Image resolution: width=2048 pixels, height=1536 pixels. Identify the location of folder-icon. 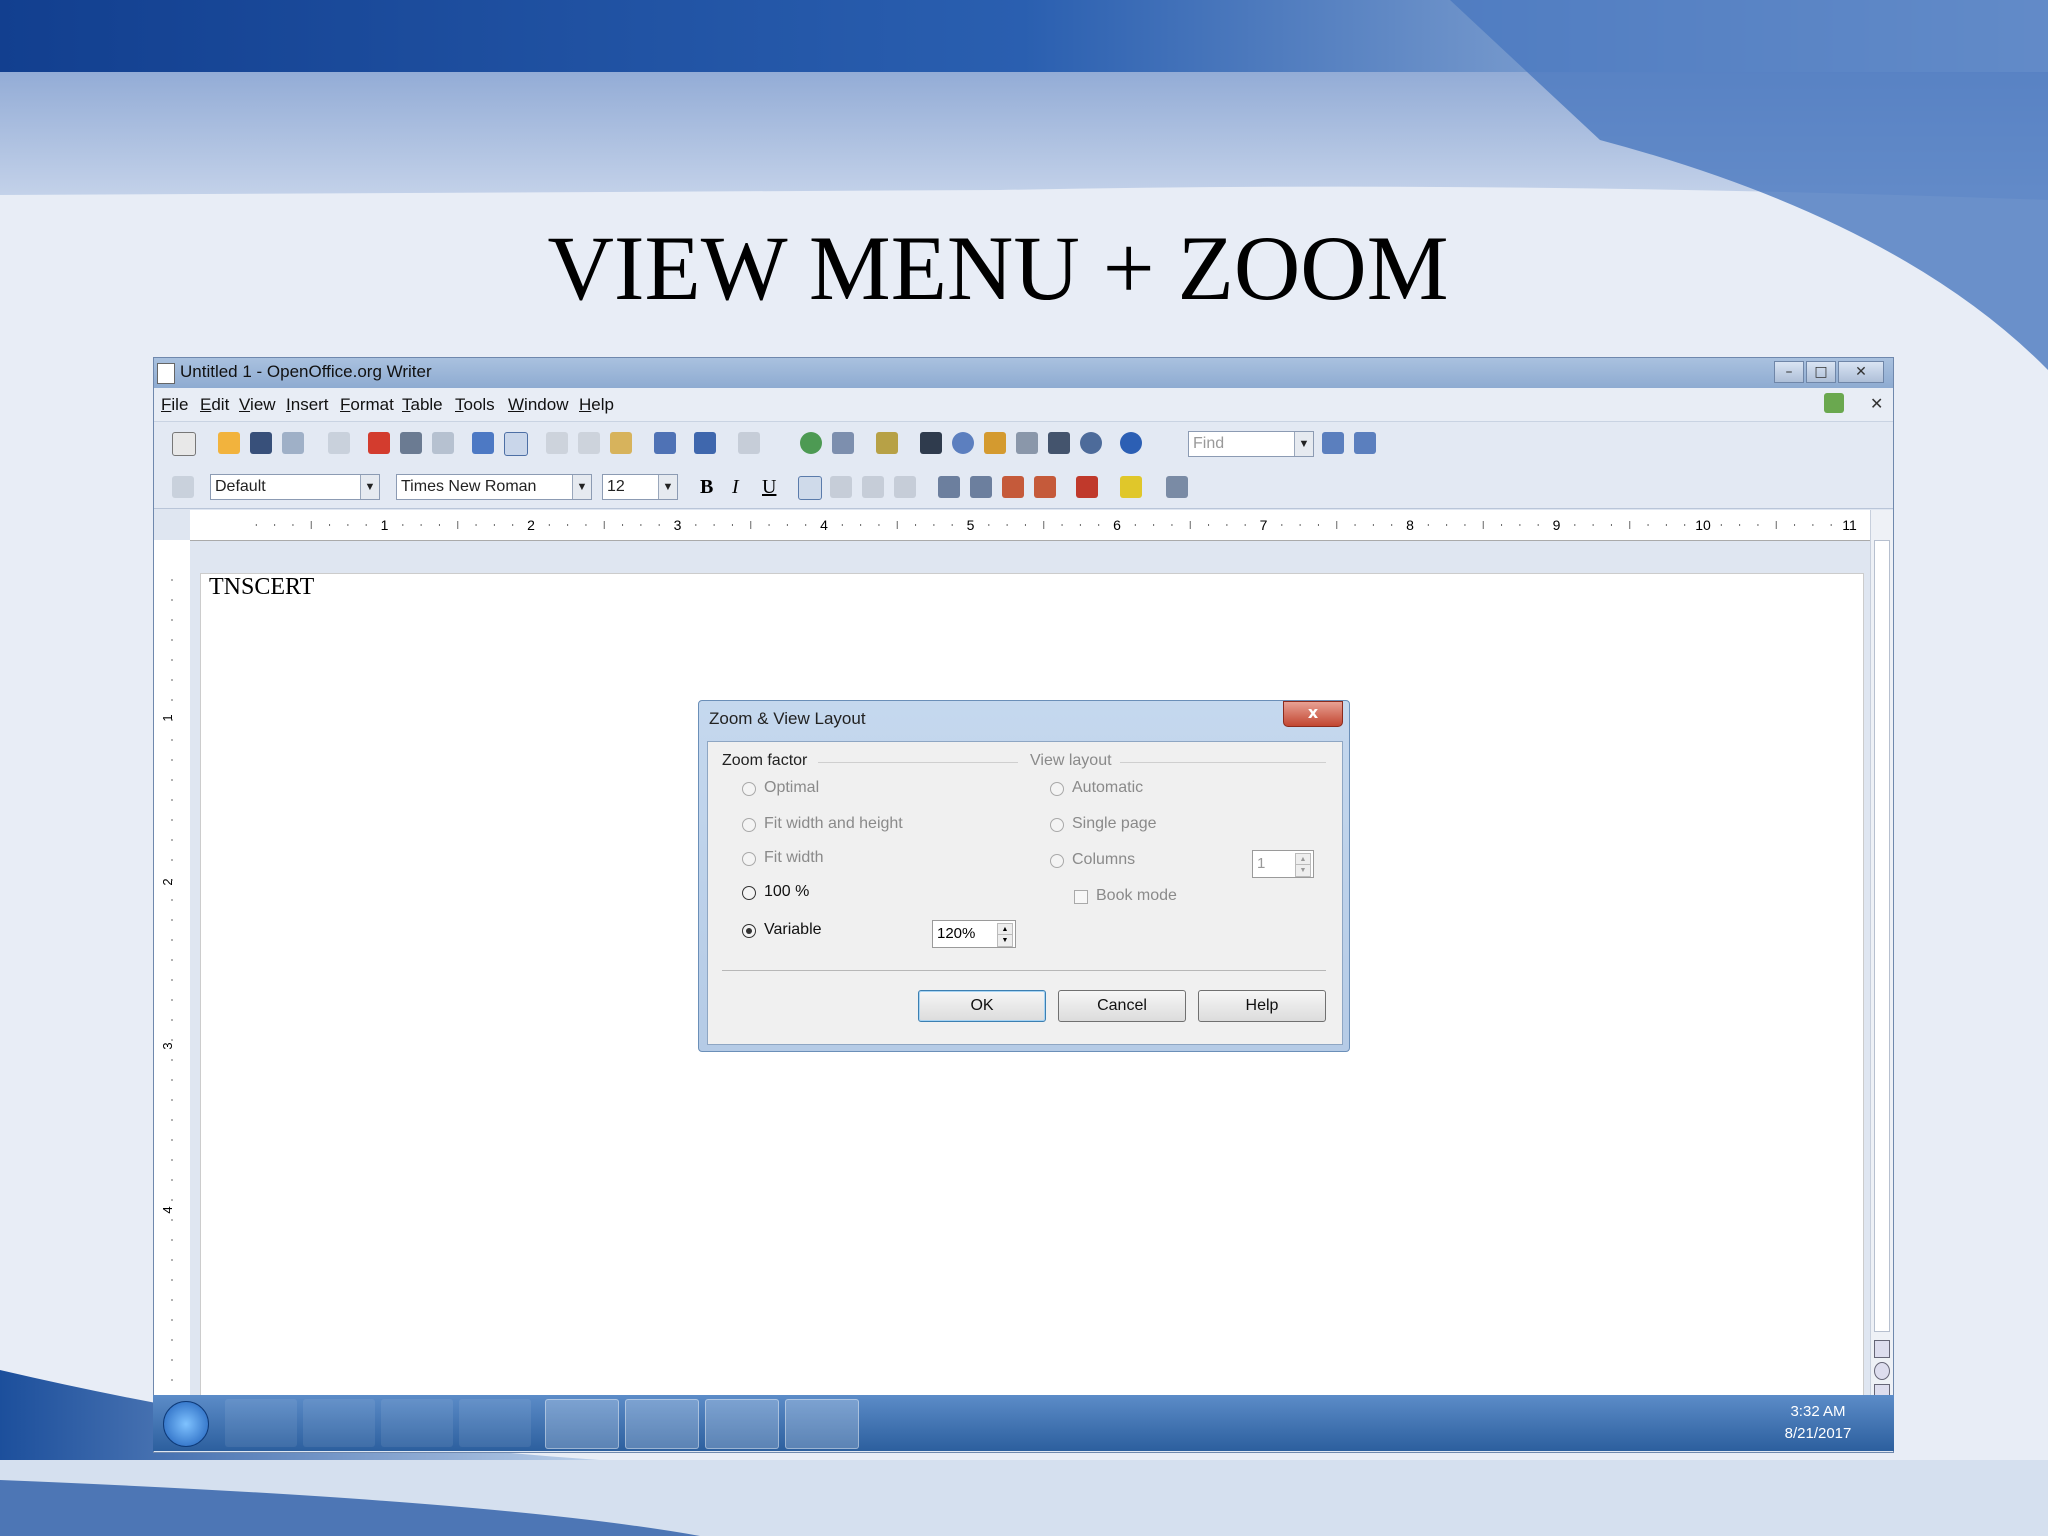
(822, 1424).